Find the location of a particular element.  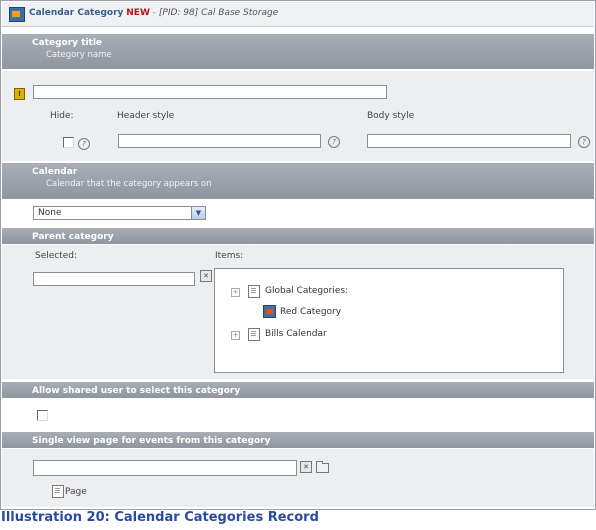

single-view-page-input is located at coordinates (165, 468).